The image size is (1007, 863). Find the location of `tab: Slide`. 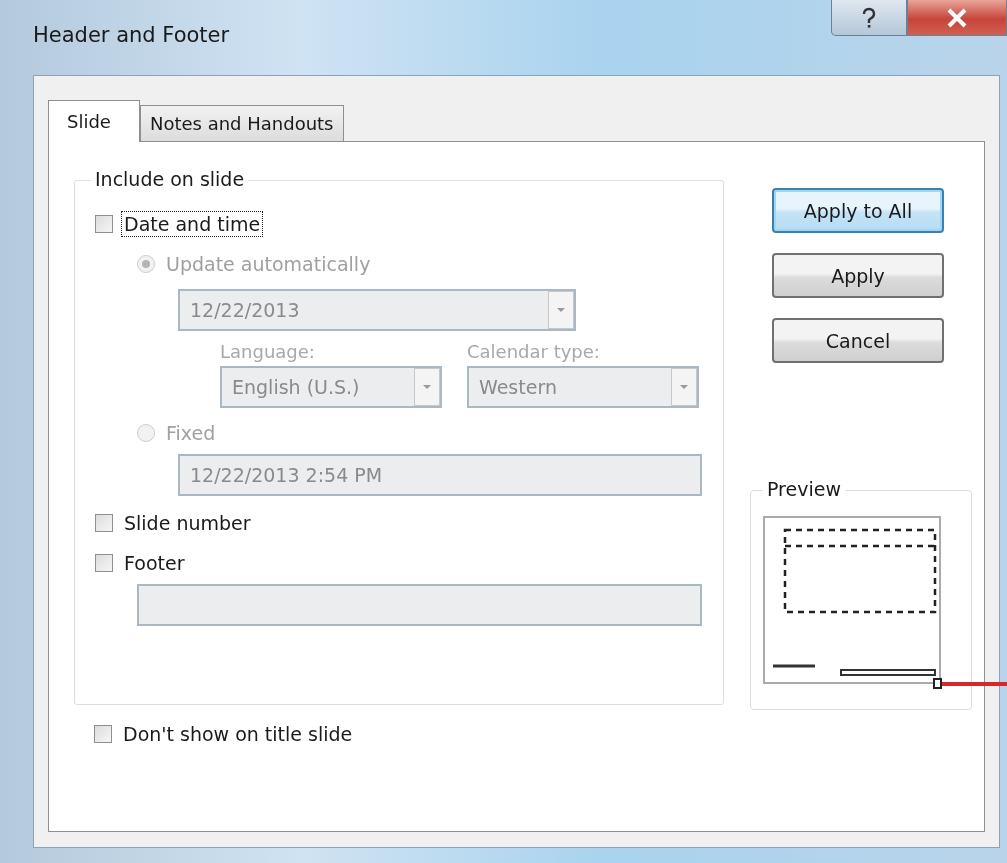

tab: Slide is located at coordinates (94, 121).